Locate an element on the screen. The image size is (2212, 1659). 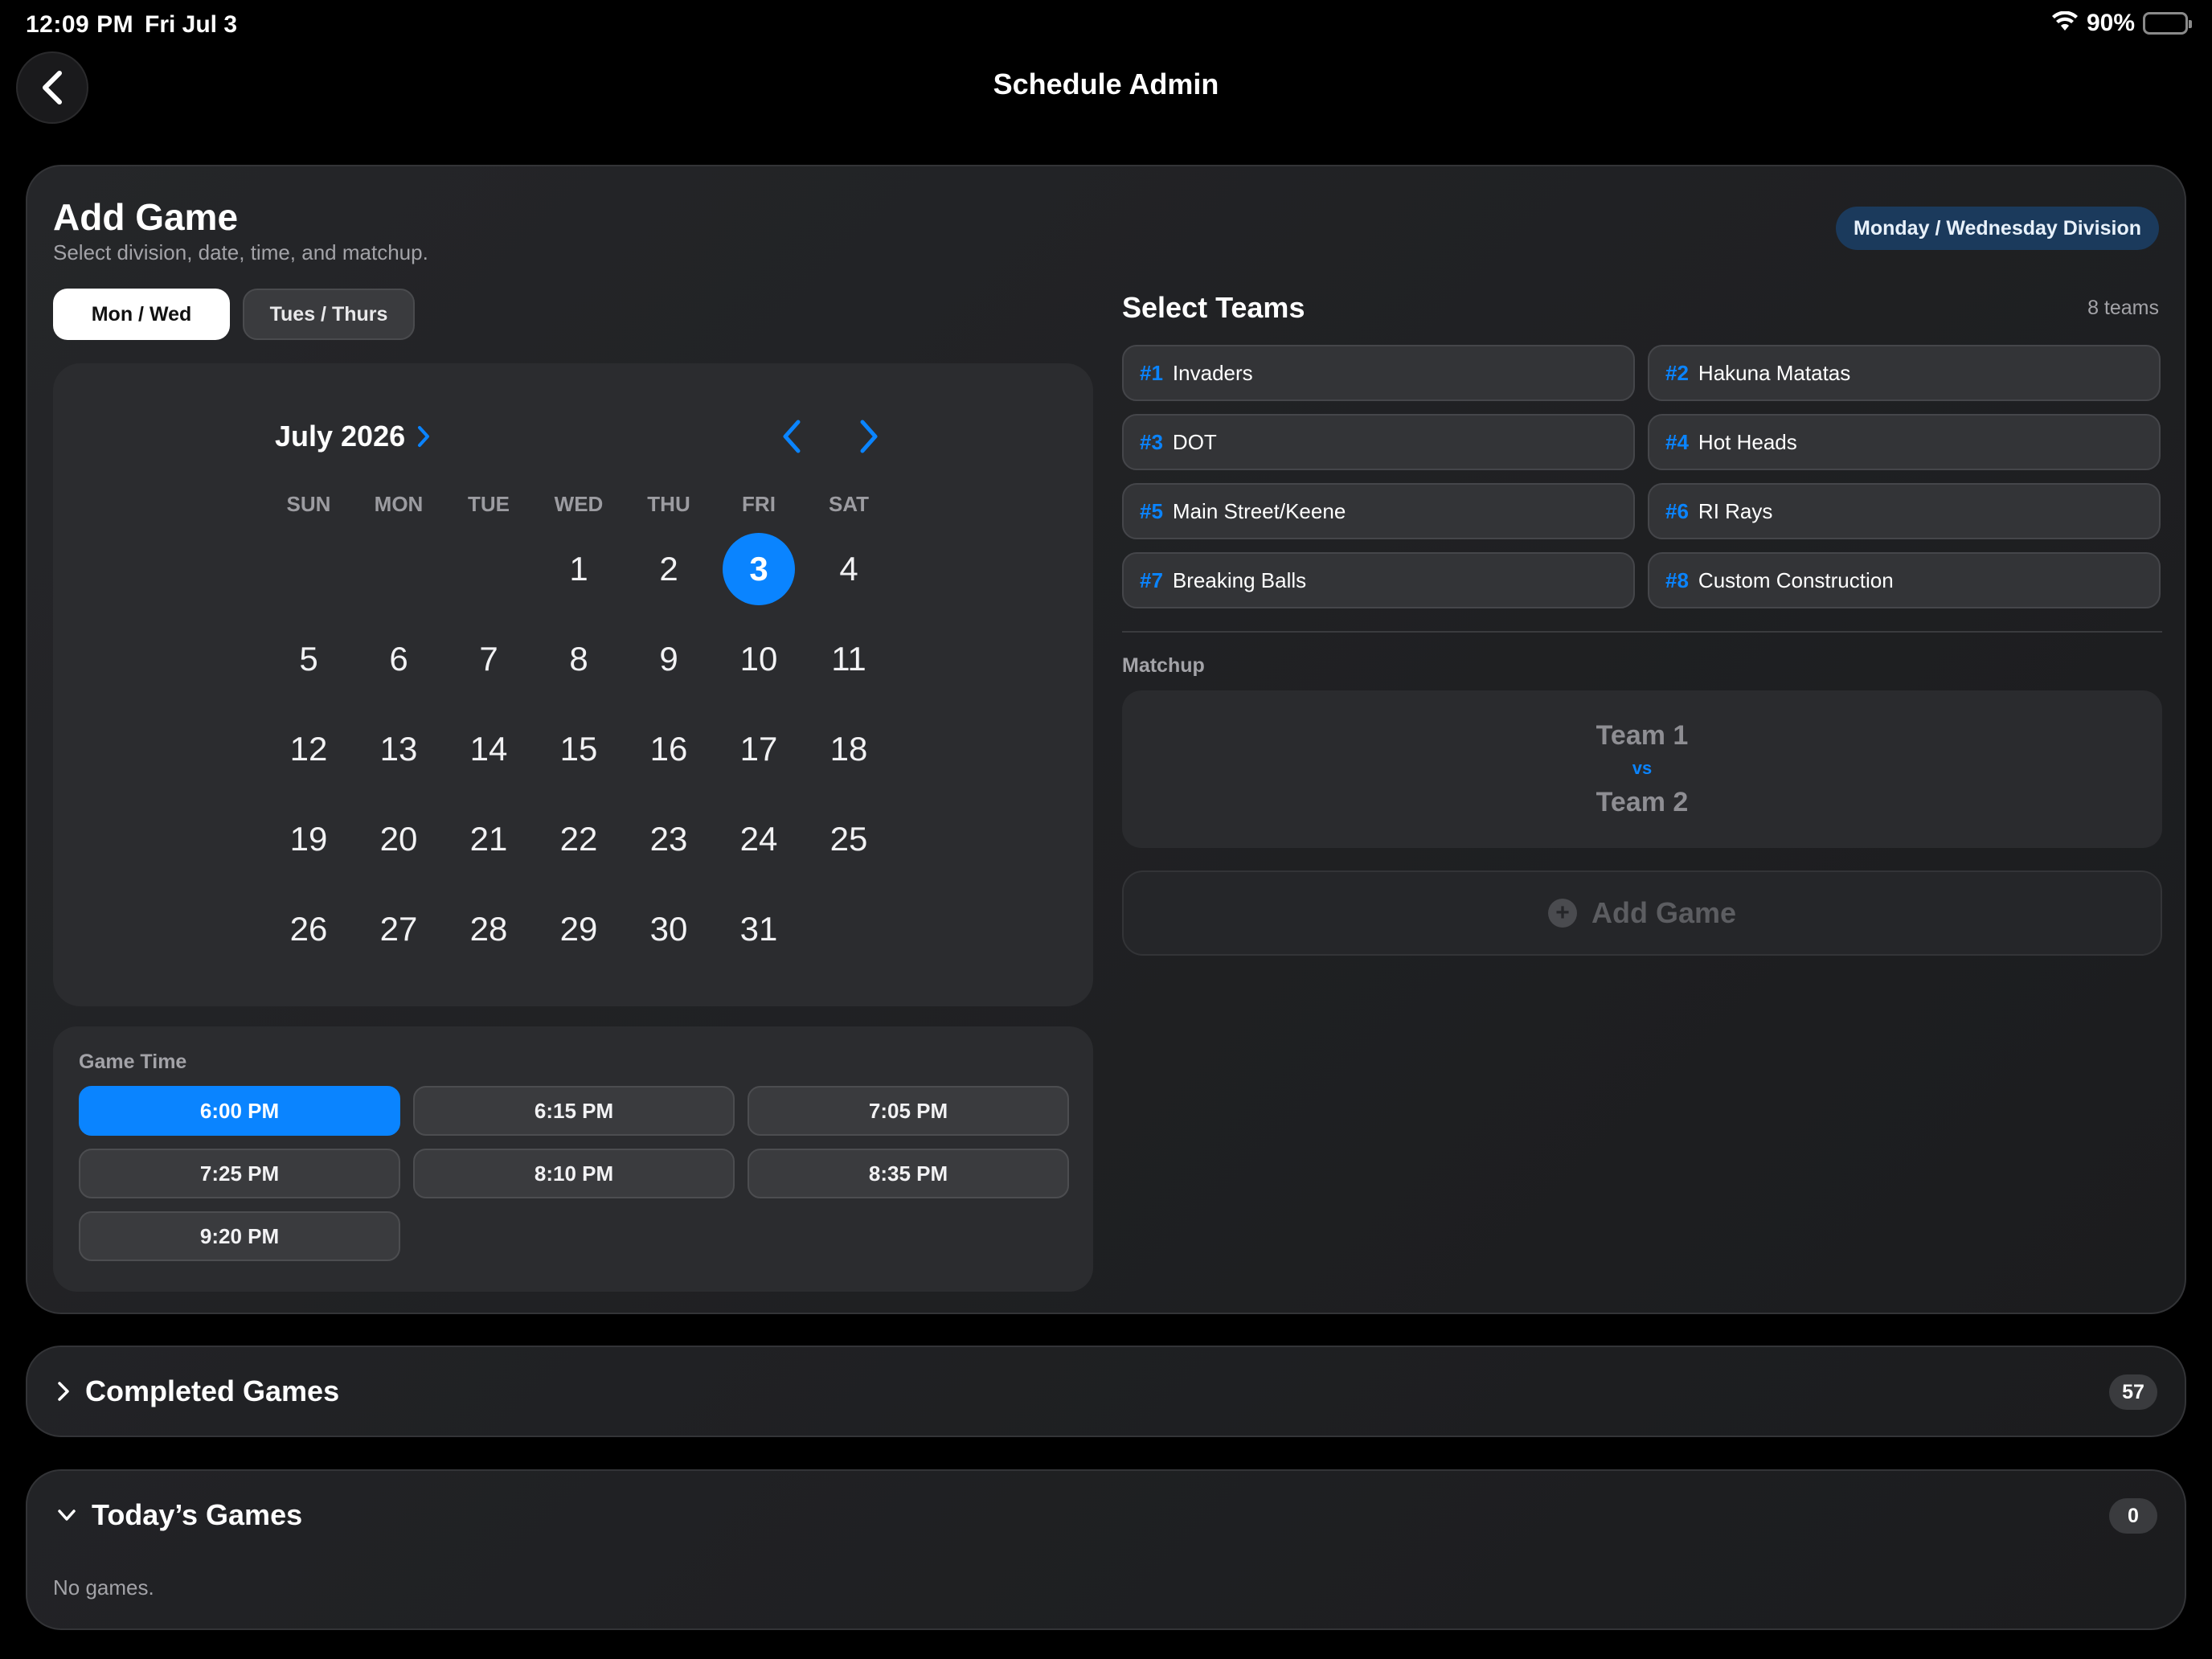
calendar-day-number: 7 is located at coordinates (488, 659).